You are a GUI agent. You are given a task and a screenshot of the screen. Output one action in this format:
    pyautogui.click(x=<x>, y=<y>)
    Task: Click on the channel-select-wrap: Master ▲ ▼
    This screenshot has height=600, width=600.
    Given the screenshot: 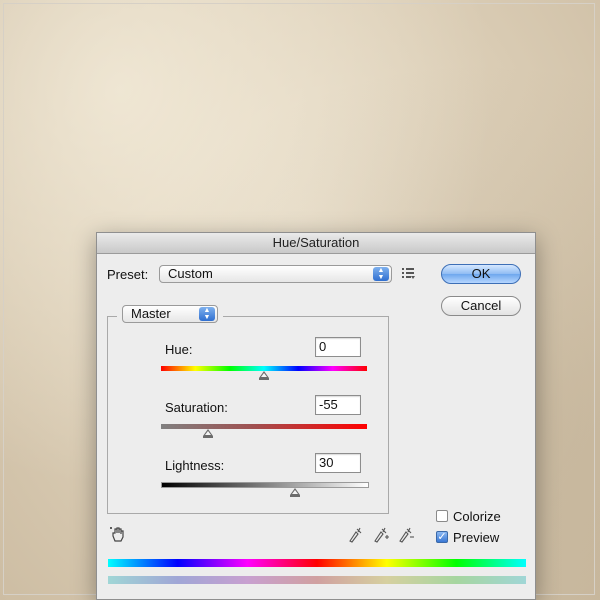 What is the action you would take?
    pyautogui.click(x=170, y=314)
    